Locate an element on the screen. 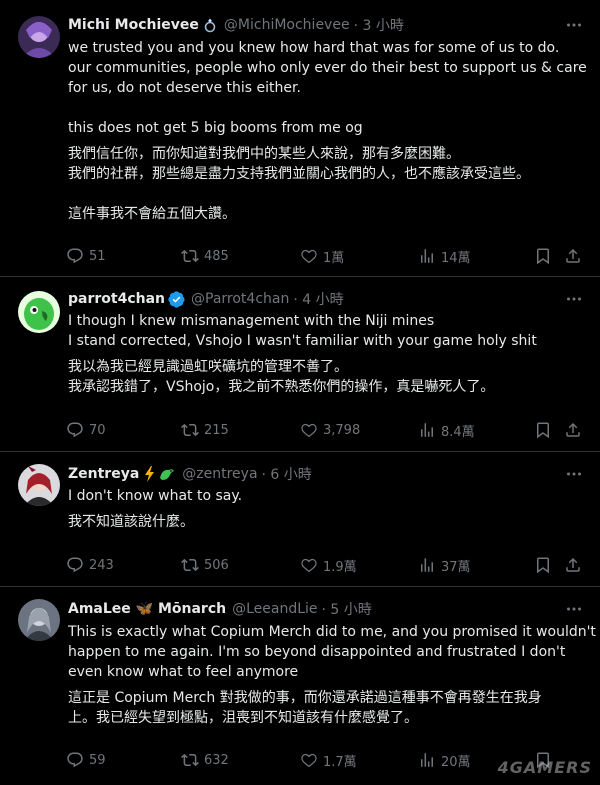  views-button: 37萬 is located at coordinates (444, 565).